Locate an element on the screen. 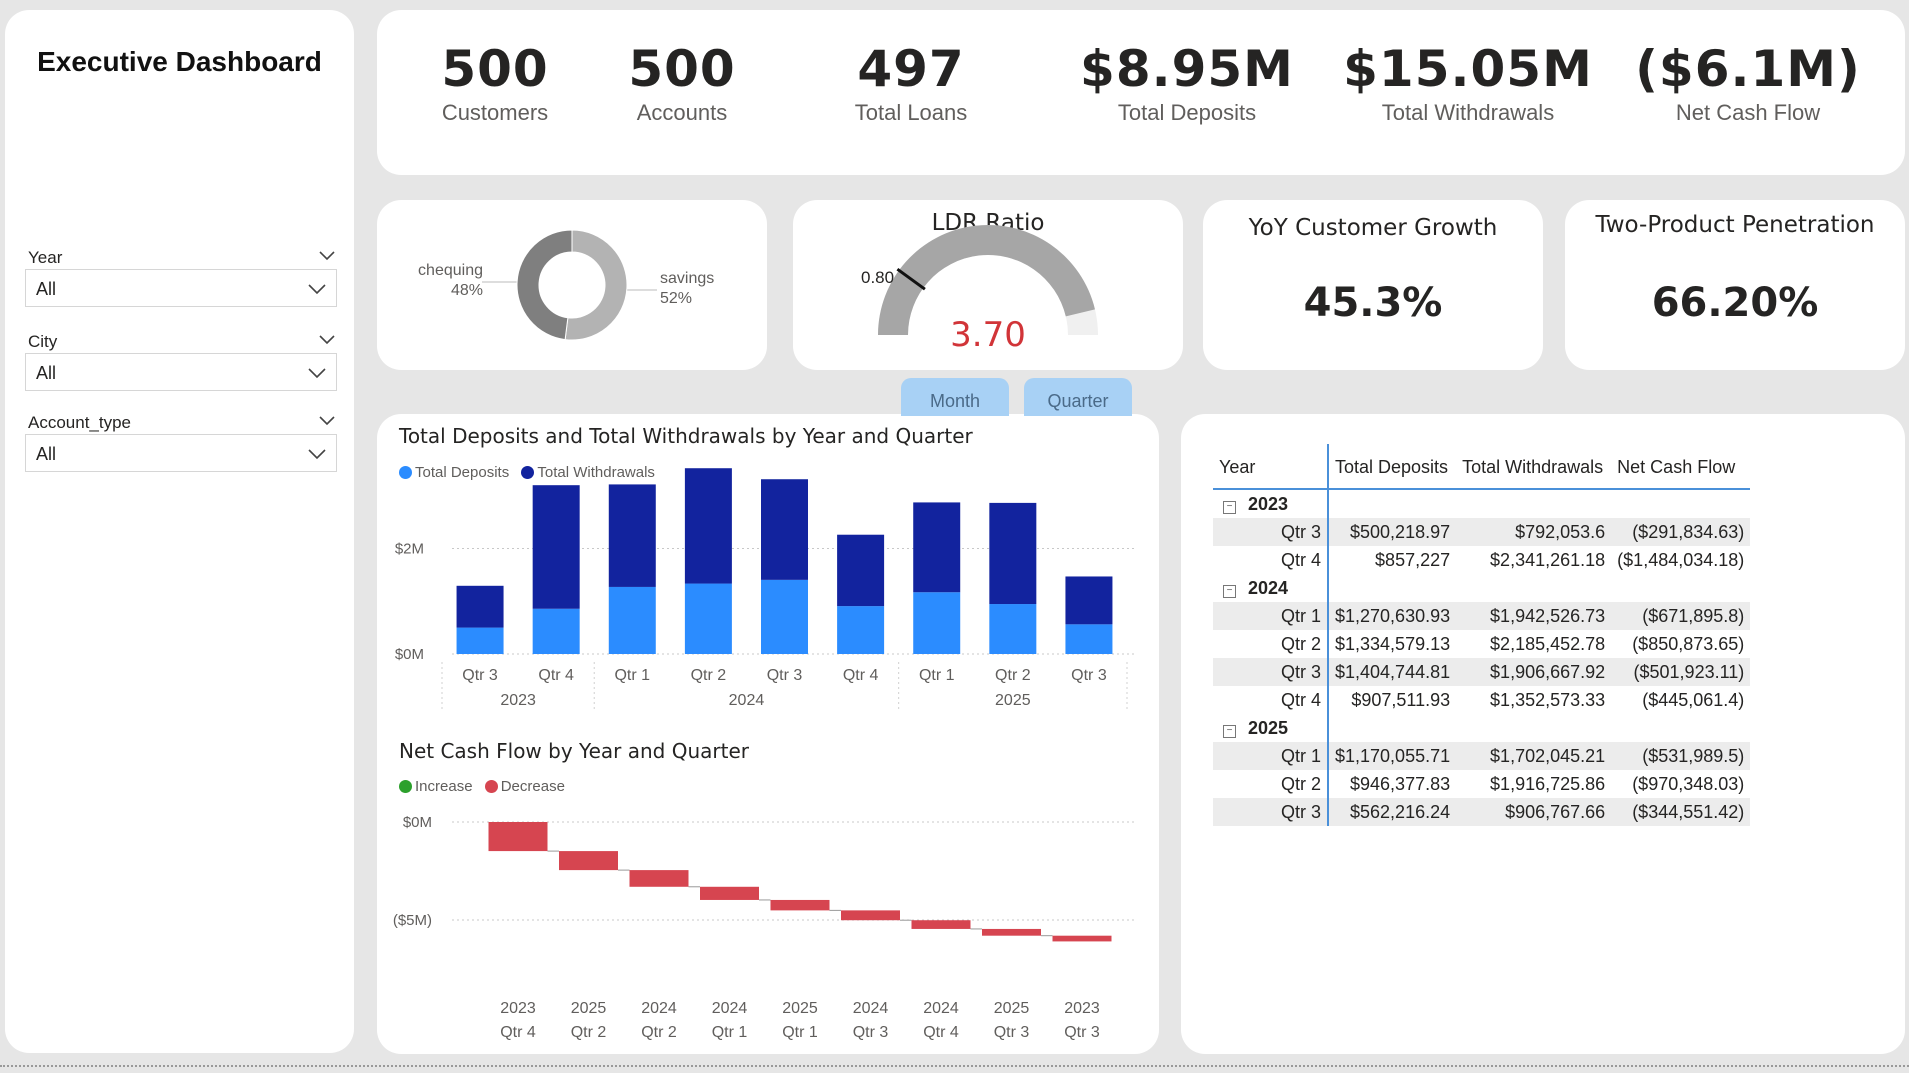  kpi-value: $8.95M is located at coordinates (1187, 69).